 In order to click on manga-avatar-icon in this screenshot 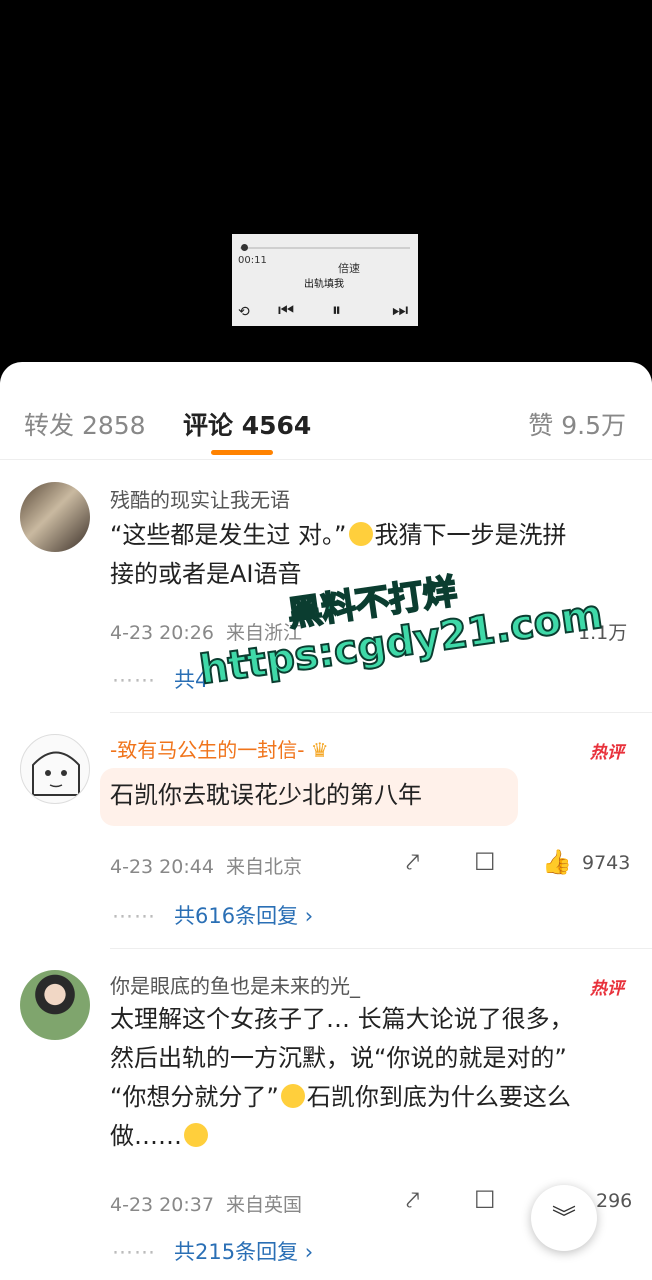, I will do `click(56, 773)`.